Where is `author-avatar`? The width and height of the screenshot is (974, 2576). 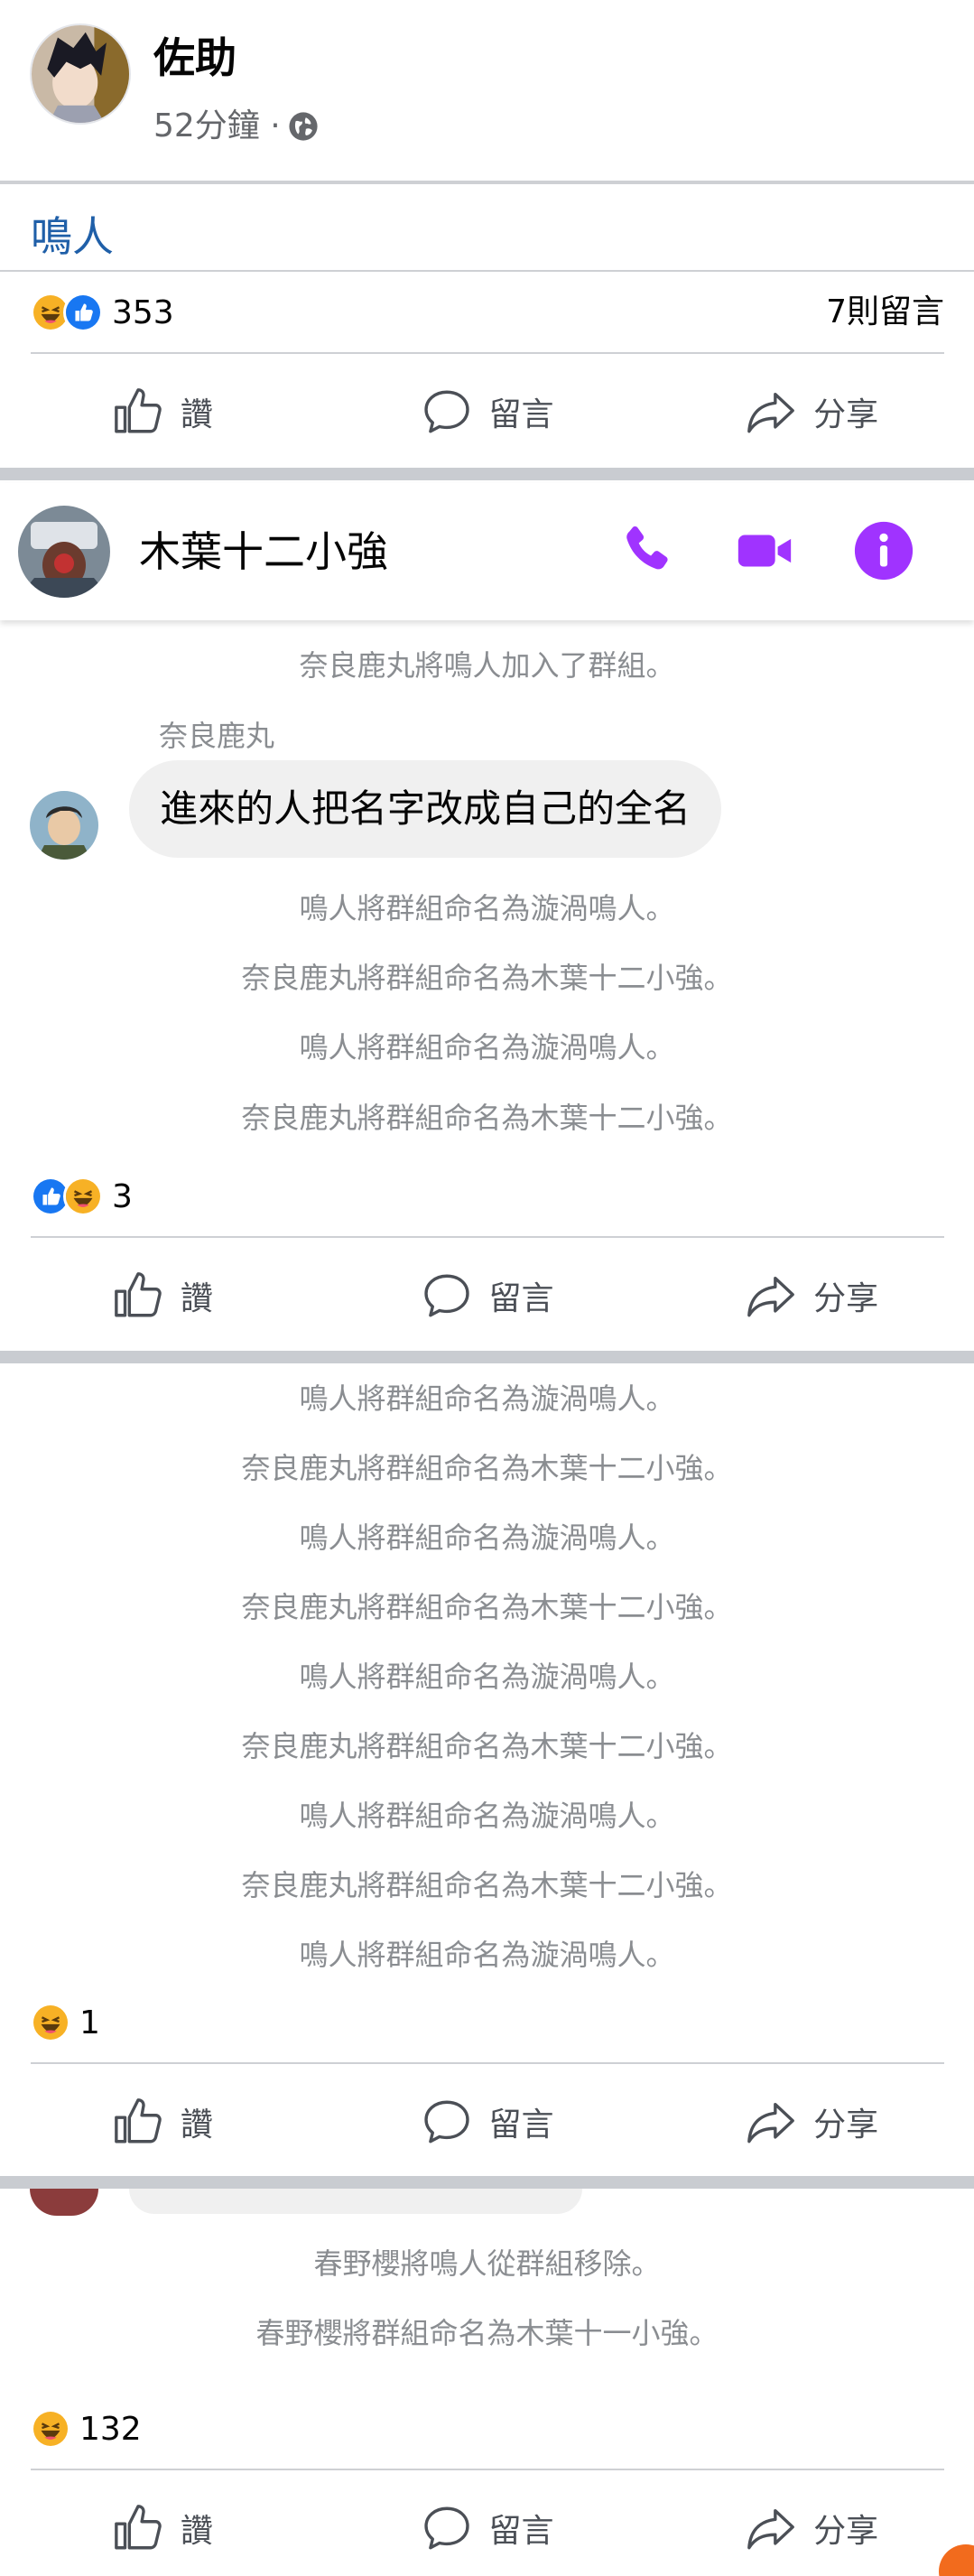 author-avatar is located at coordinates (80, 74).